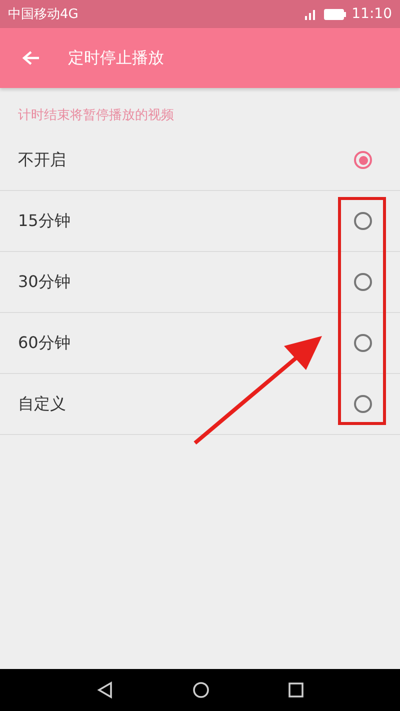 Image resolution: width=400 pixels, height=711 pixels. I want to click on back-arrow-icon, so click(31, 58).